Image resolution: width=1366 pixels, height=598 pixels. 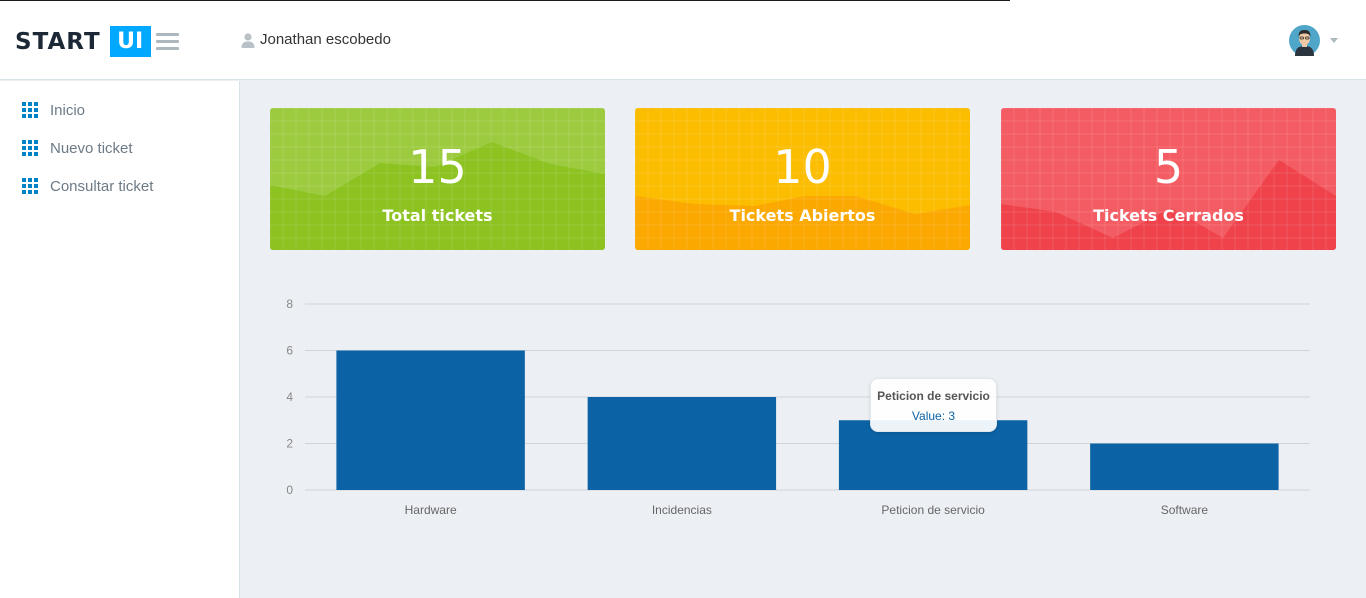 I want to click on hamburger-menu-icon, so click(x=167, y=41).